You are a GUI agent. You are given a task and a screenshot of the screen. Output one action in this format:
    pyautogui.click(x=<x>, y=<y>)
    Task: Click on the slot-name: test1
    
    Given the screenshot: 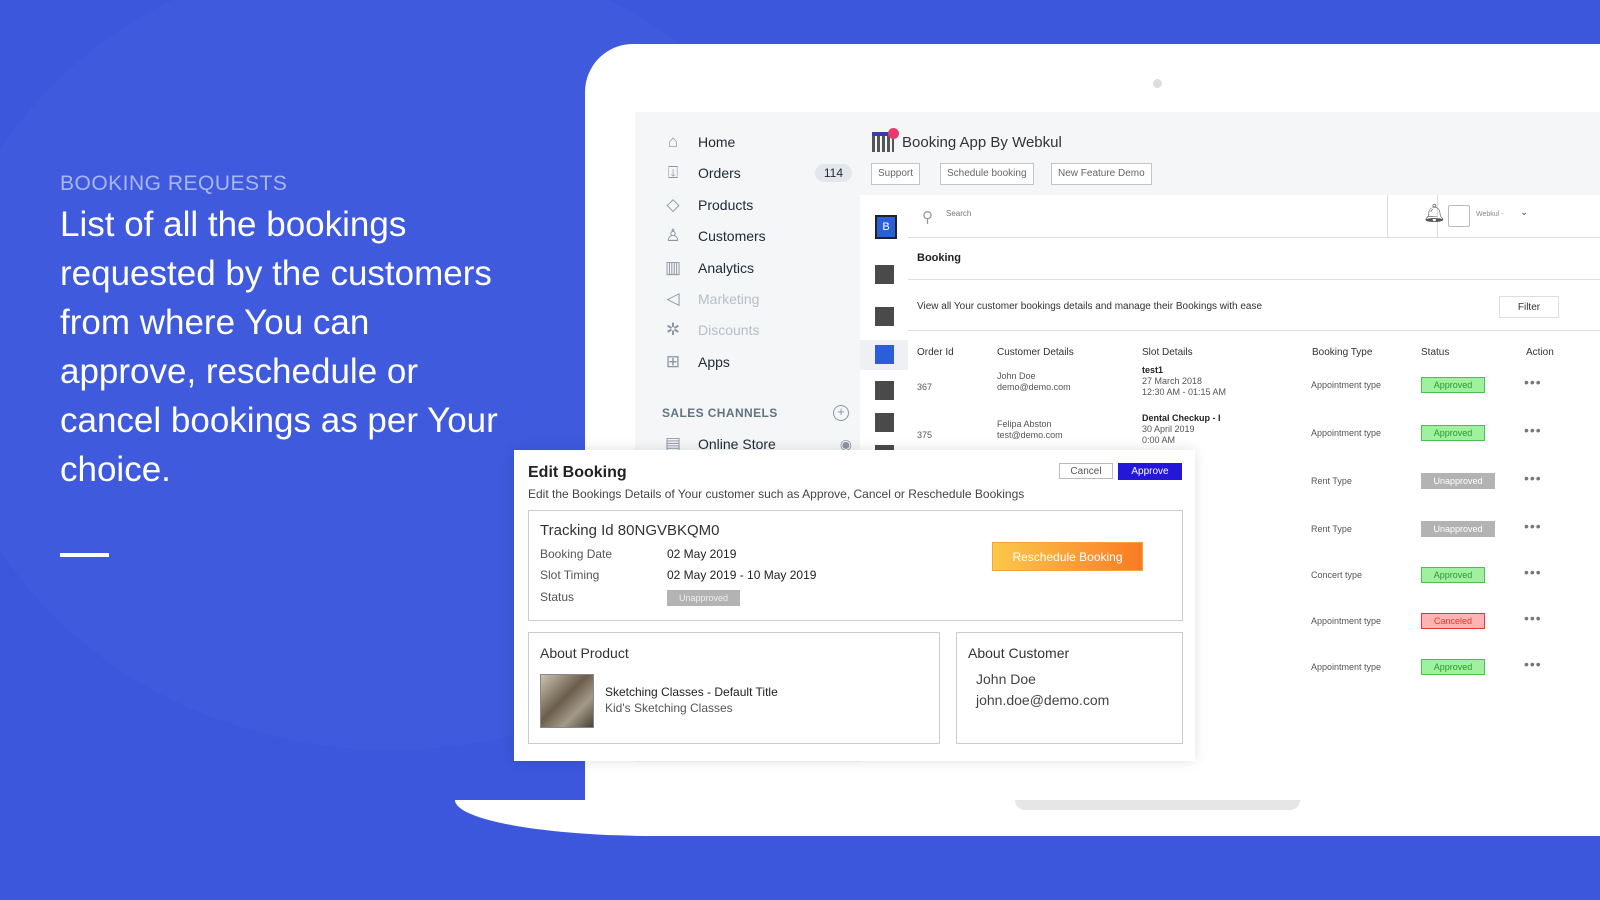 What is the action you would take?
    pyautogui.click(x=1153, y=370)
    